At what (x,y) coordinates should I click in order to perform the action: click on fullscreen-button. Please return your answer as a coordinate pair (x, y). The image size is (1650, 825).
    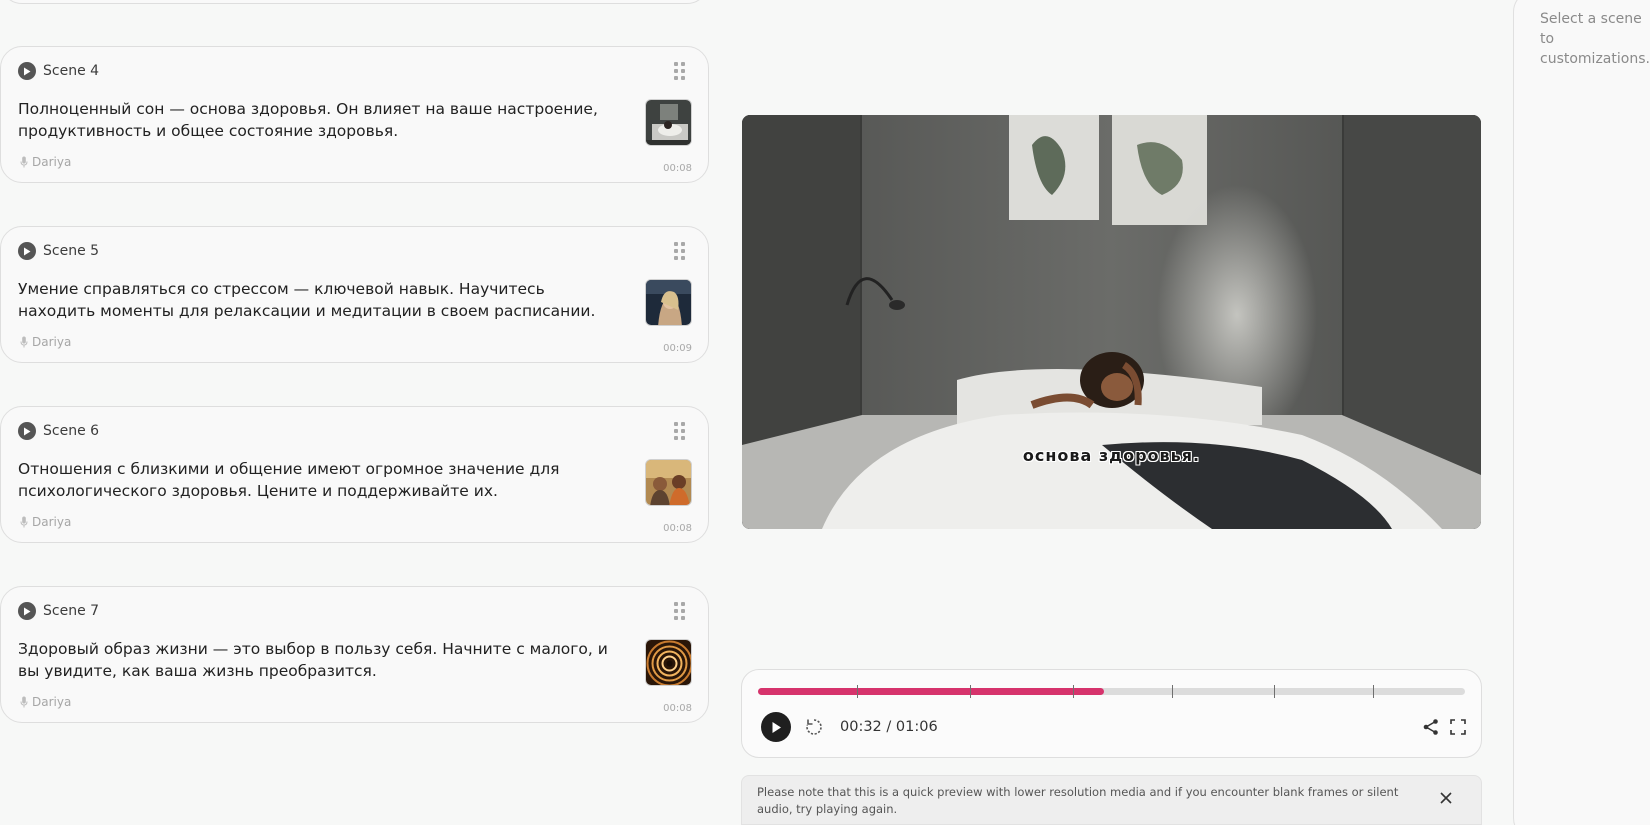
    Looking at the image, I should click on (1458, 727).